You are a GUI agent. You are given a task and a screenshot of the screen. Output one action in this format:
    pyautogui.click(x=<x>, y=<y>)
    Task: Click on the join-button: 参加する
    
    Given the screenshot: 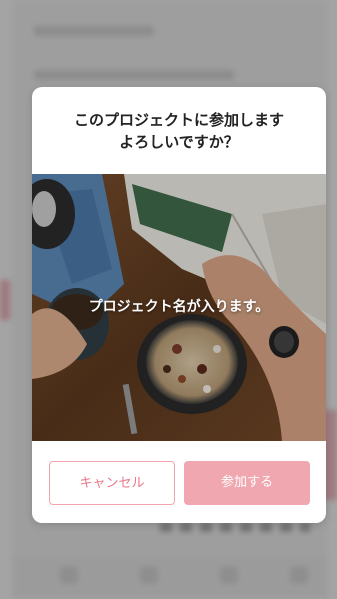 What is the action you would take?
    pyautogui.click(x=247, y=483)
    